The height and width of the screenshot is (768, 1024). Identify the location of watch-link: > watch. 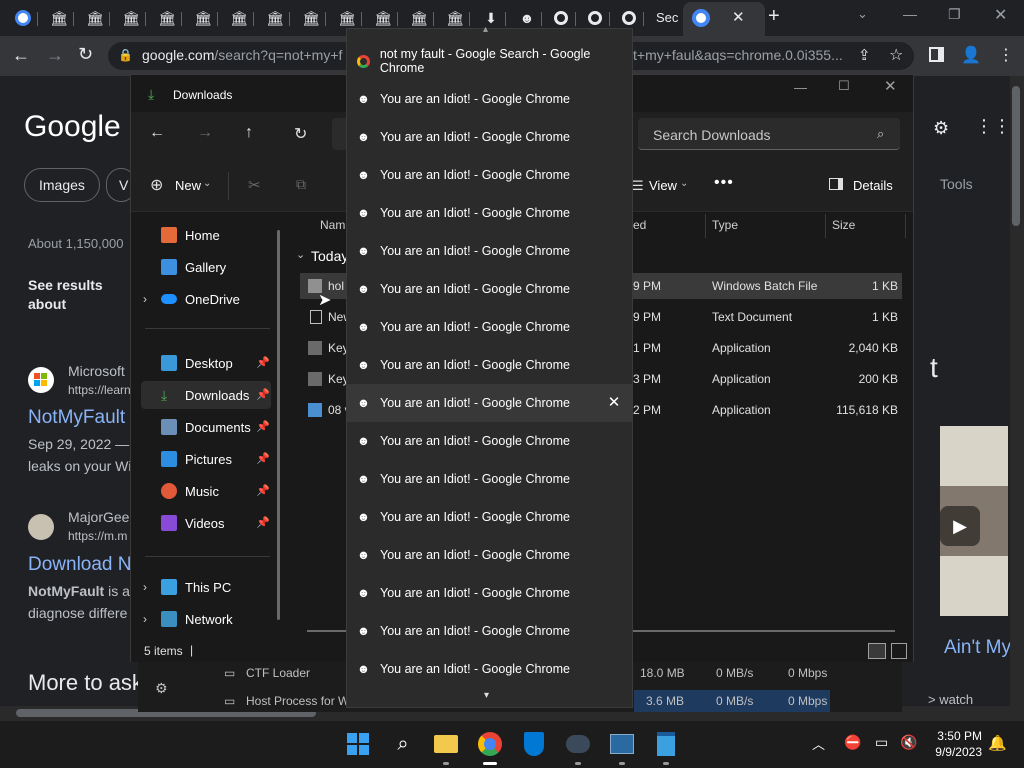
(950, 699).